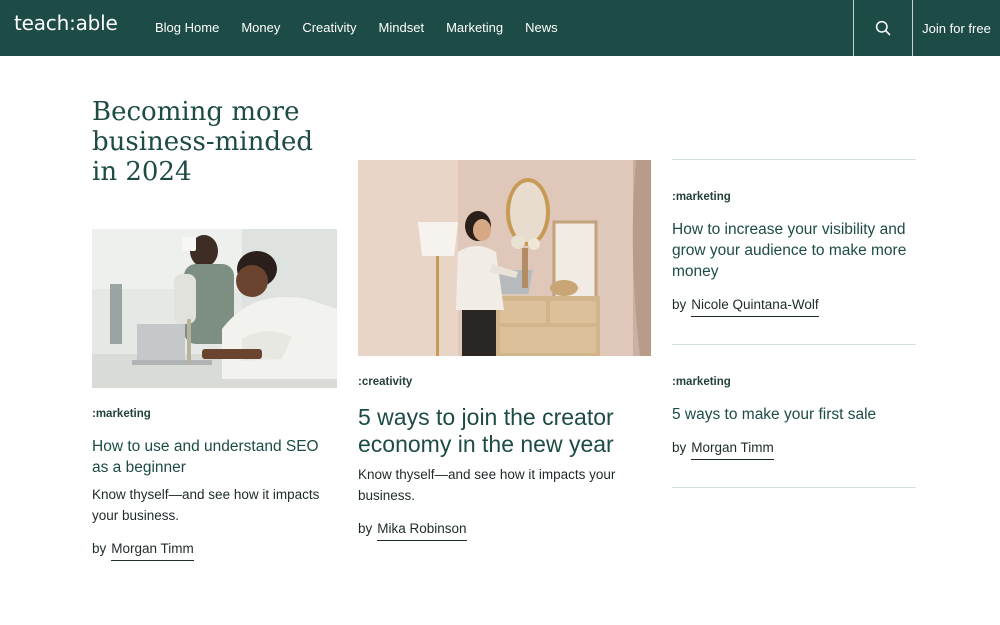  I want to click on article-image-seo, so click(214, 308).